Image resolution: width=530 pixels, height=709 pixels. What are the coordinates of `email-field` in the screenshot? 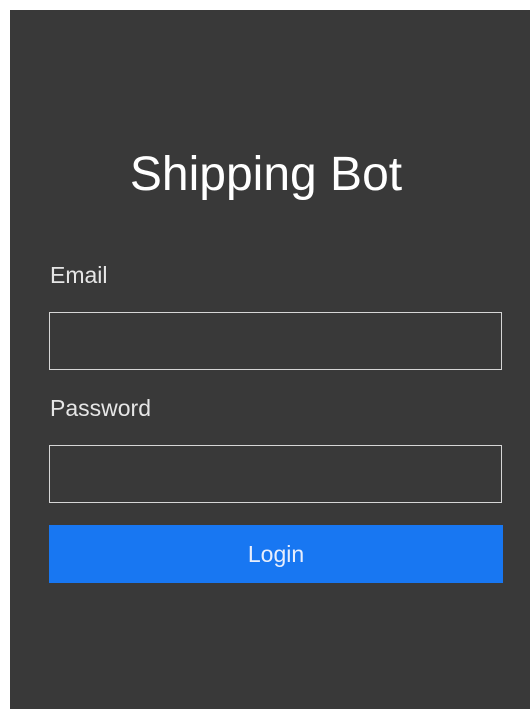 It's located at (275, 341).